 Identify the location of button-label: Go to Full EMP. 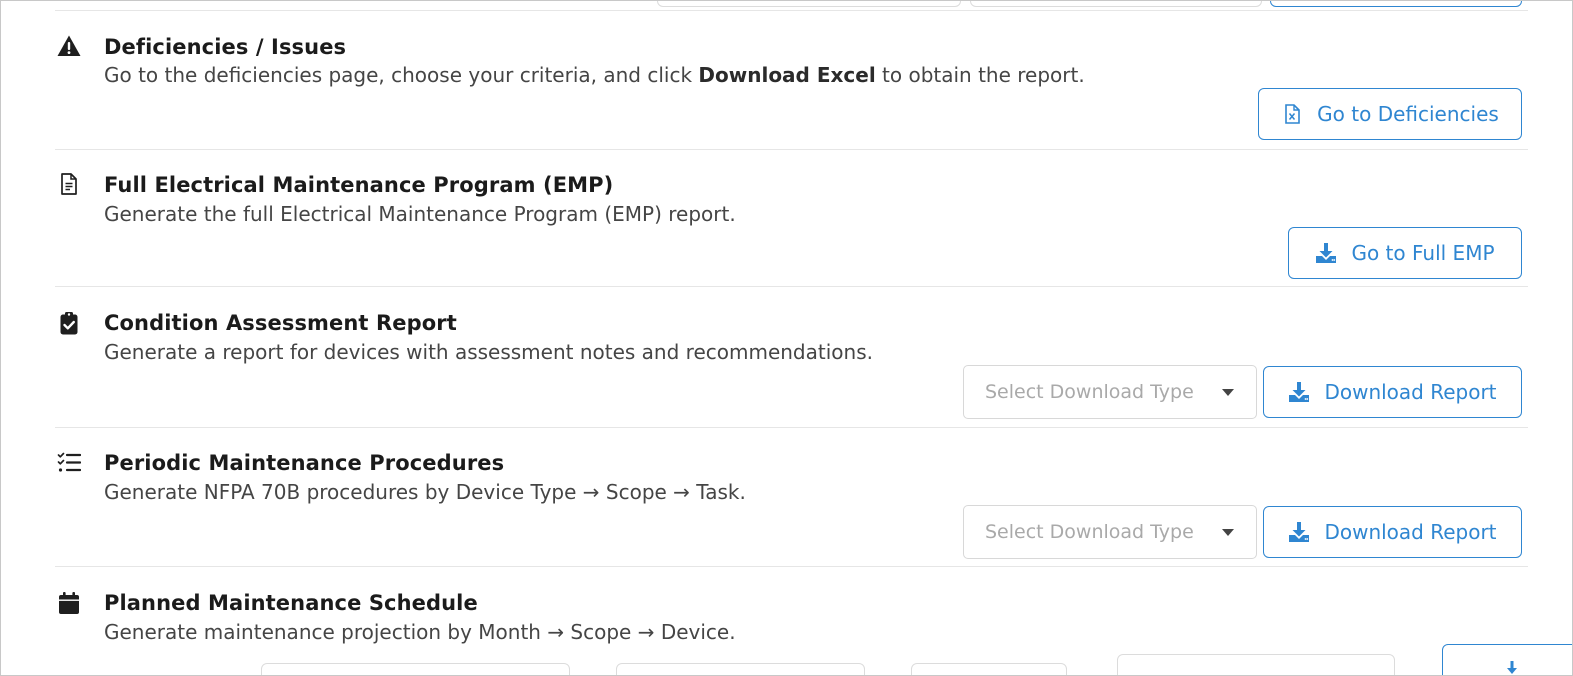
(1423, 253).